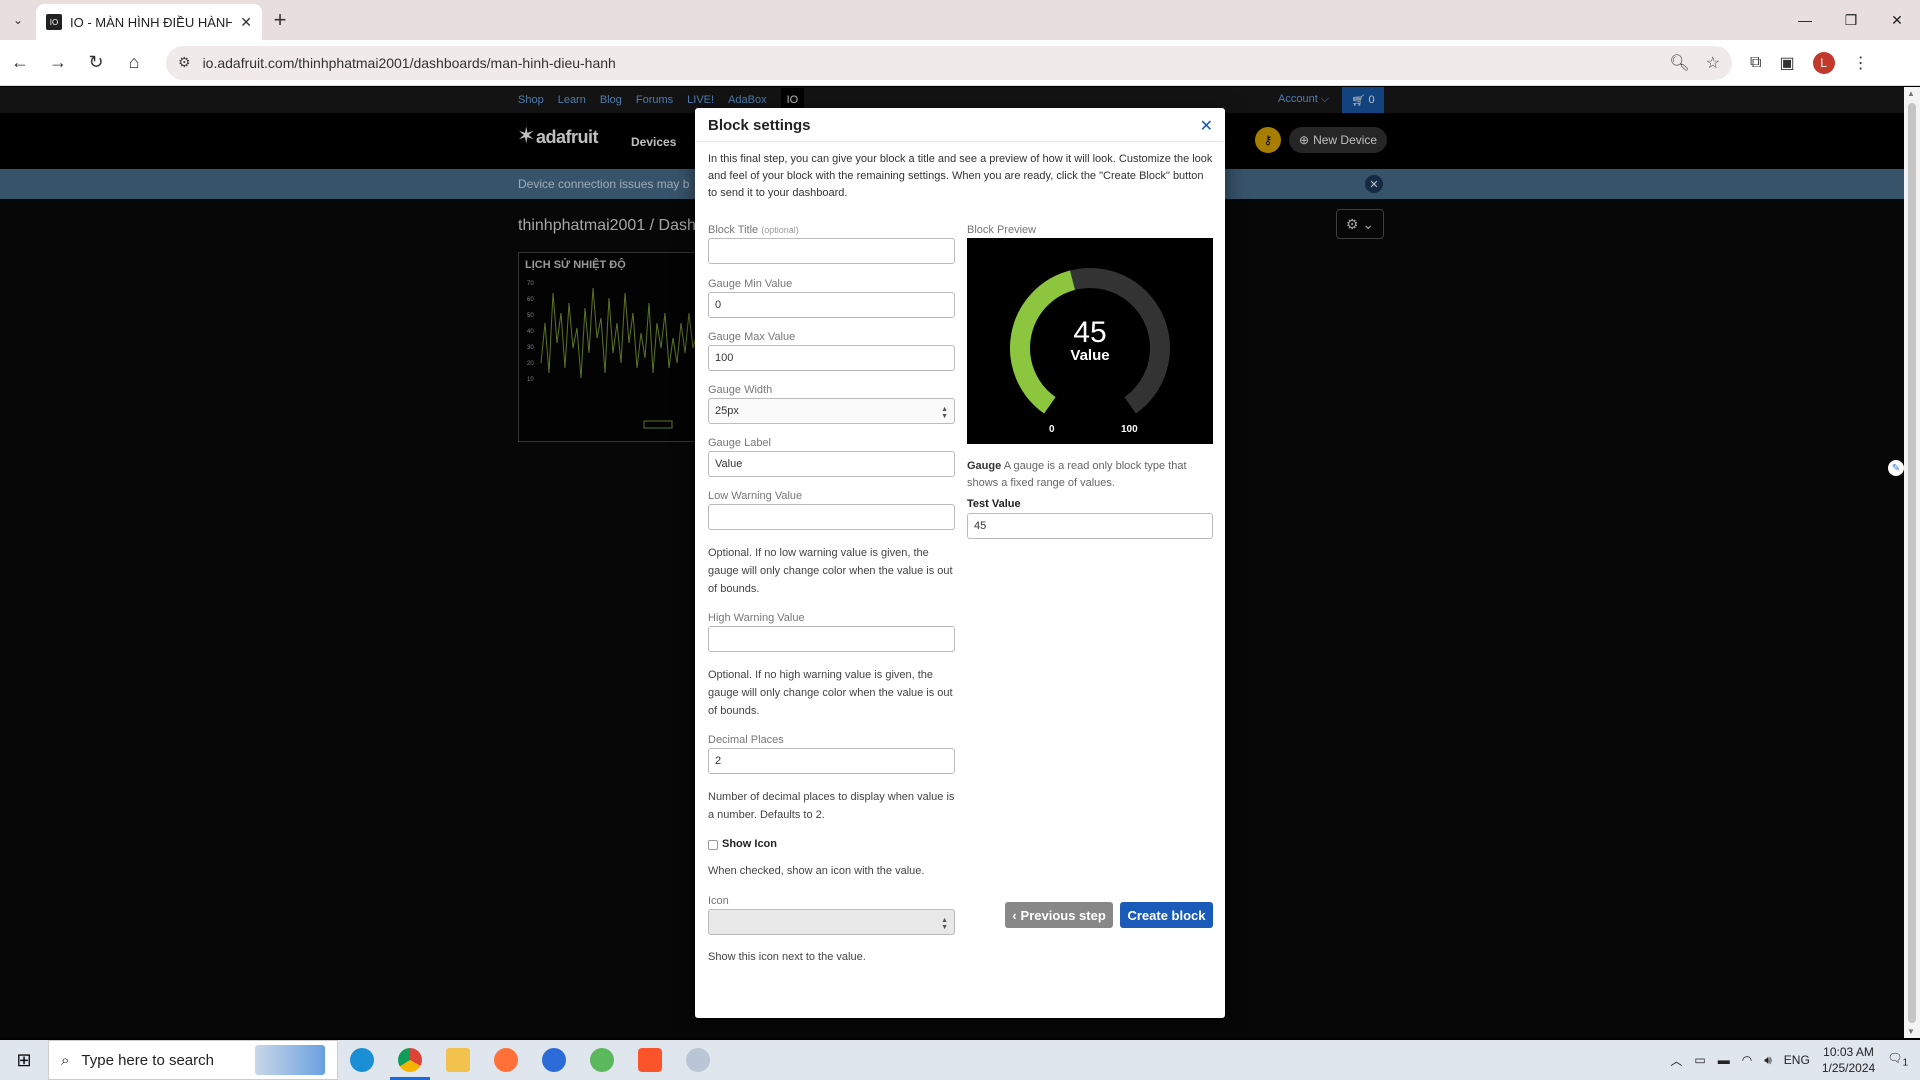 This screenshot has height=1080, width=1920. What do you see at coordinates (718, 901) in the screenshot?
I see `icon-label: Icon` at bounding box center [718, 901].